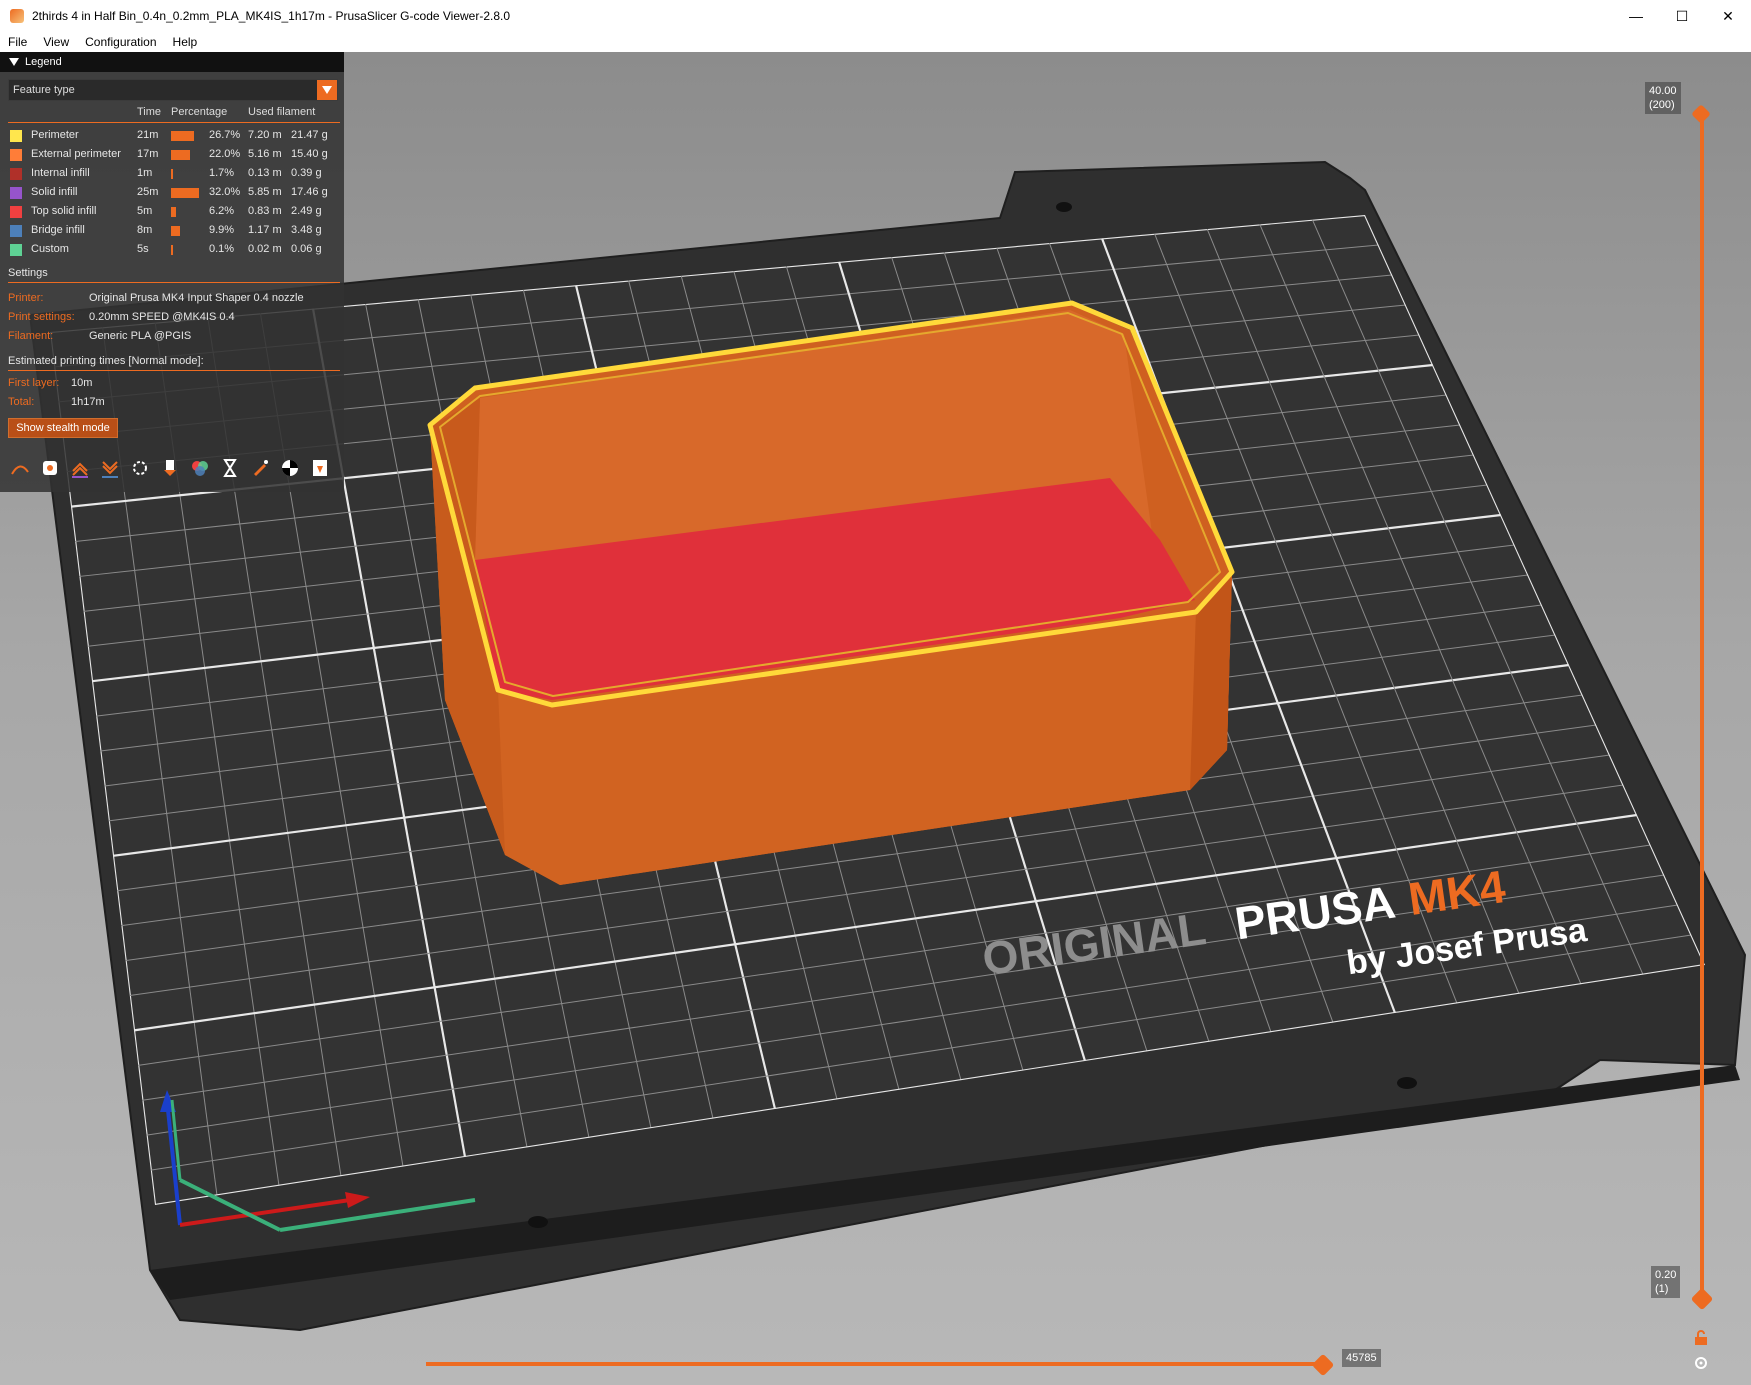  I want to click on feature-percentage: 0.1%, so click(222, 249).